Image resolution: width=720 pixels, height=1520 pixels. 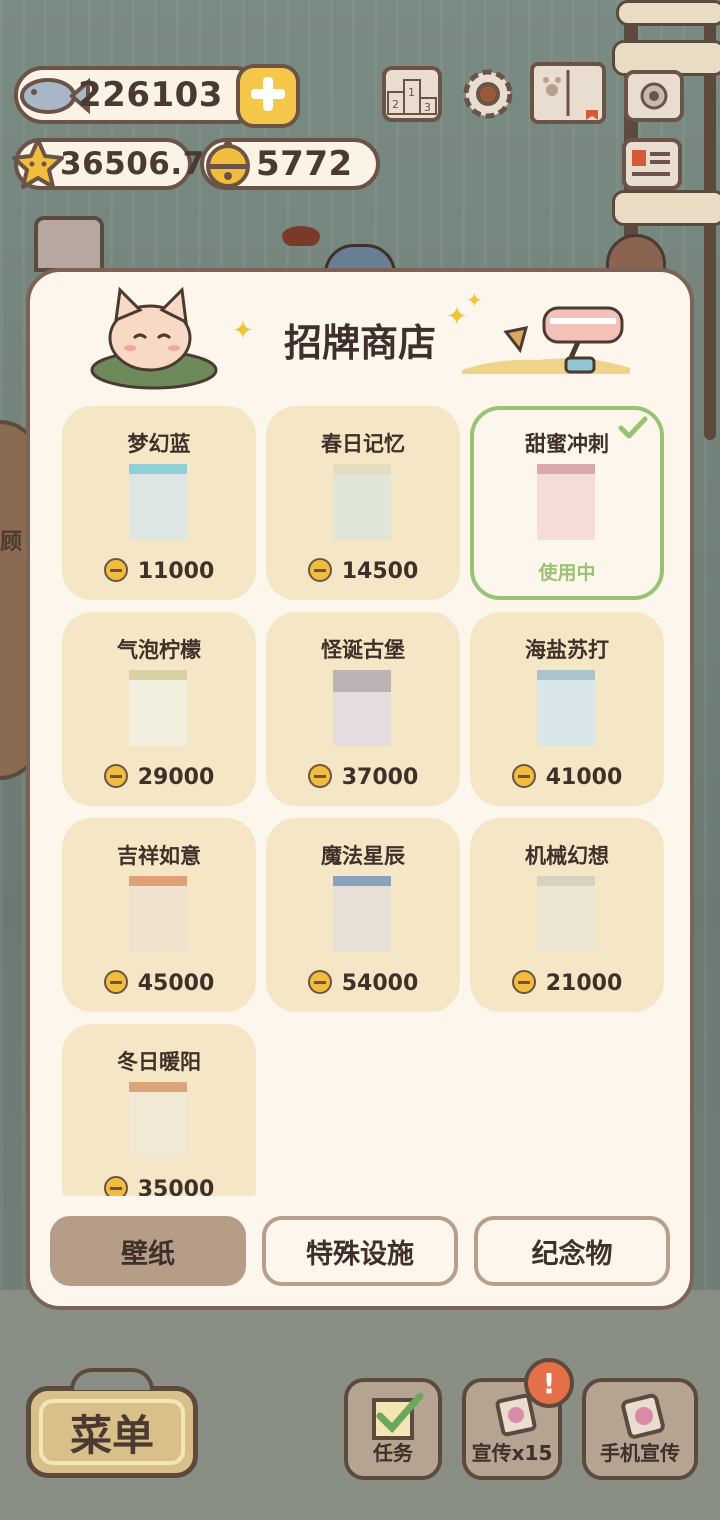 What do you see at coordinates (393, 1429) in the screenshot?
I see `task-button: 任务` at bounding box center [393, 1429].